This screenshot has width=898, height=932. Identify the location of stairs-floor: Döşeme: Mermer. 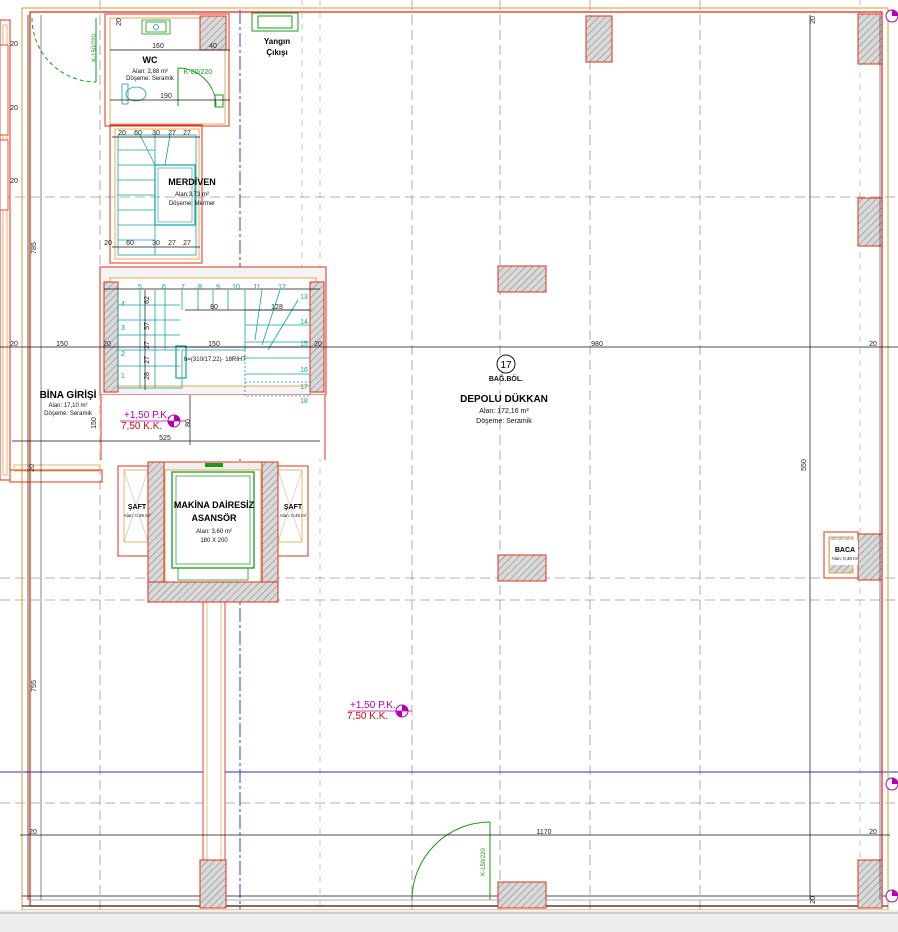
(192, 204).